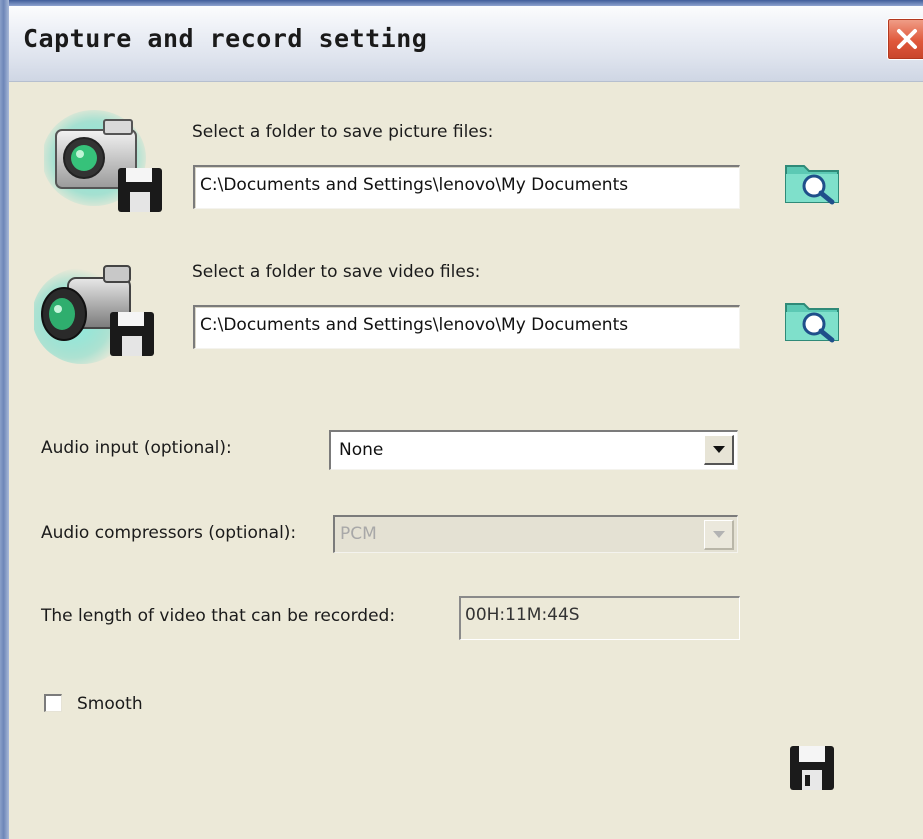 The width and height of the screenshot is (923, 839). I want to click on floppy-save-icon, so click(812, 768).